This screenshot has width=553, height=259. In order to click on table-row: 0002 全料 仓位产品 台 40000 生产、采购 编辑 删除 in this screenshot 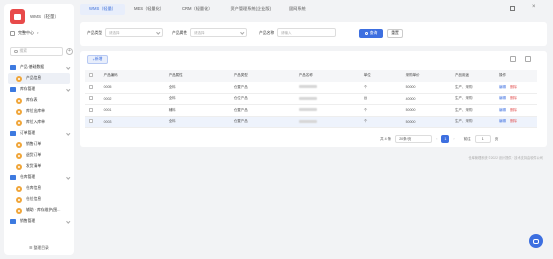, I will do `click(311, 99)`.